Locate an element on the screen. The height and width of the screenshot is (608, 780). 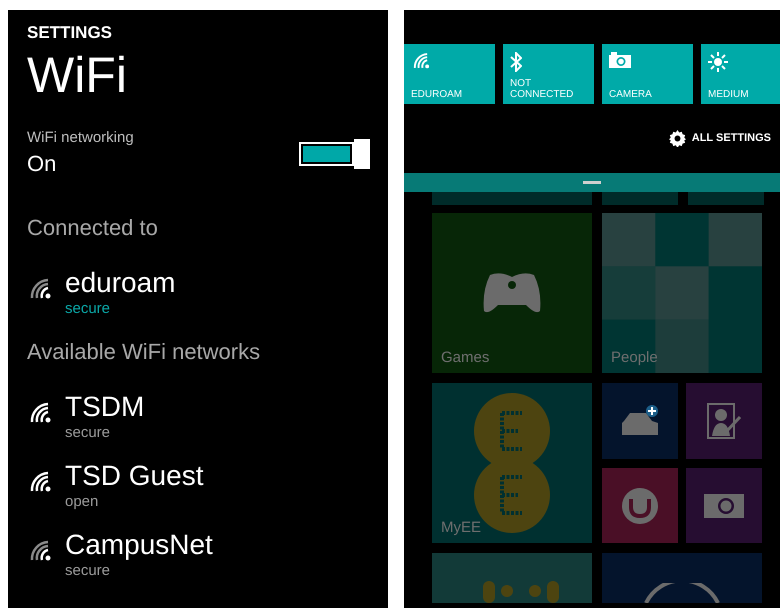
app-title: SETTINGS is located at coordinates (70, 33).